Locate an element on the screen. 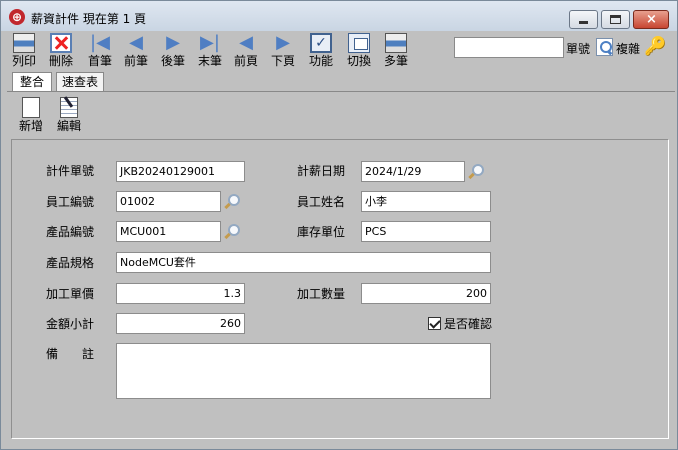 Image resolution: width=678 pixels, height=450 pixels. unit-price-field: 1.3 is located at coordinates (180, 293).